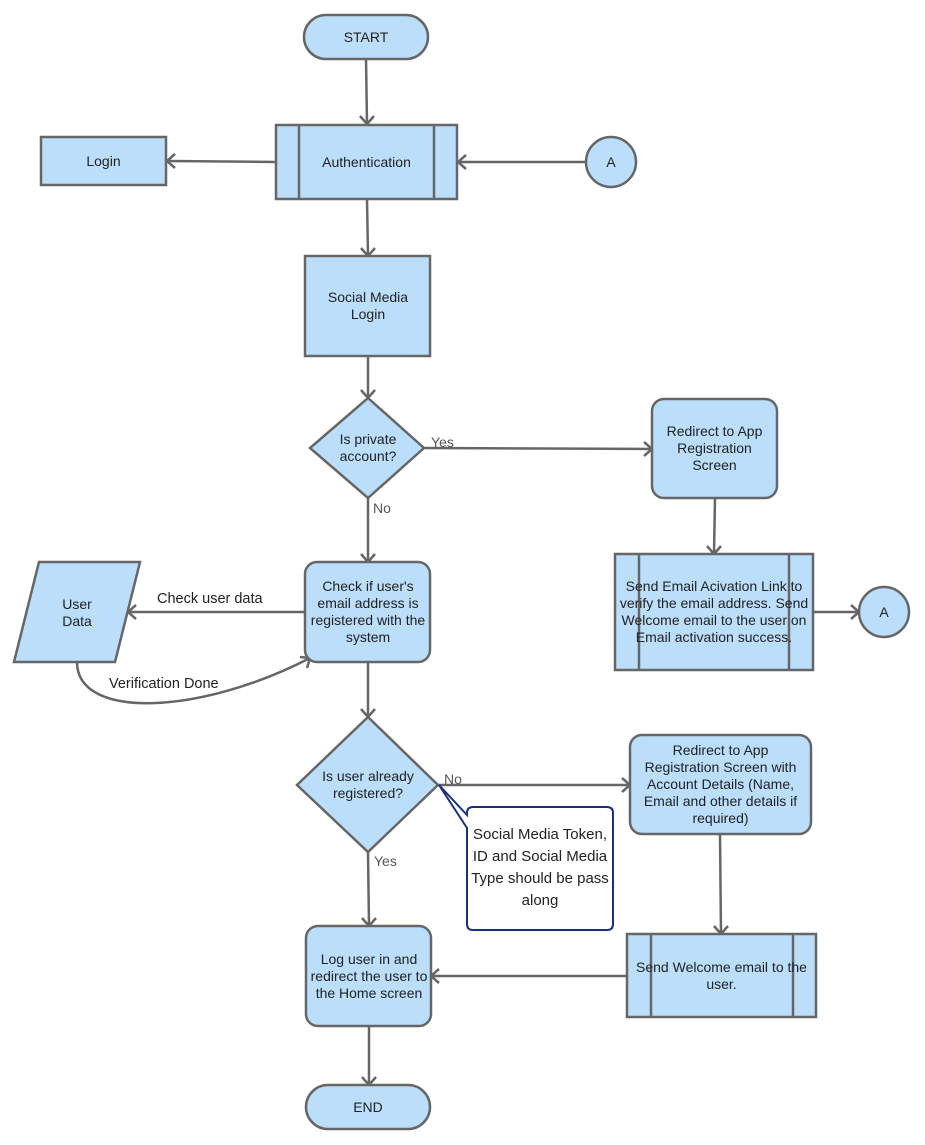  Describe the element at coordinates (210, 599) in the screenshot. I see `edge-label-check-user-data: Check user data` at that location.